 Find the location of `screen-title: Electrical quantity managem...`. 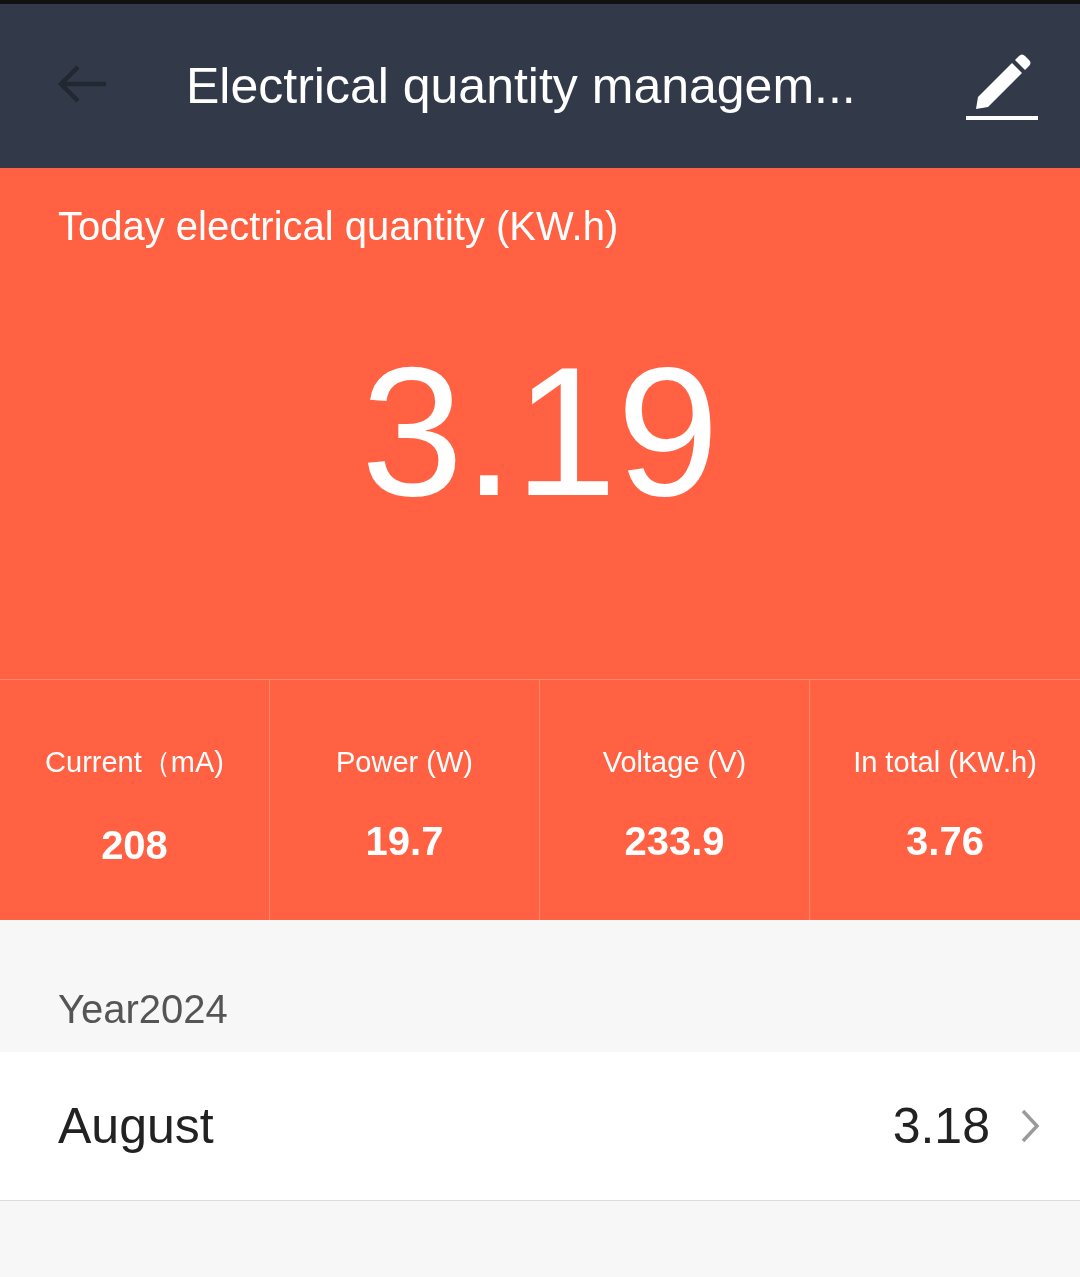

screen-title: Electrical quantity managem... is located at coordinates (521, 86).